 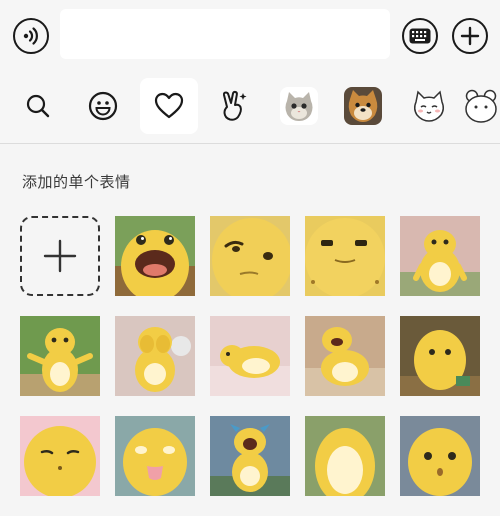 I want to click on tab-search, so click(x=38, y=106).